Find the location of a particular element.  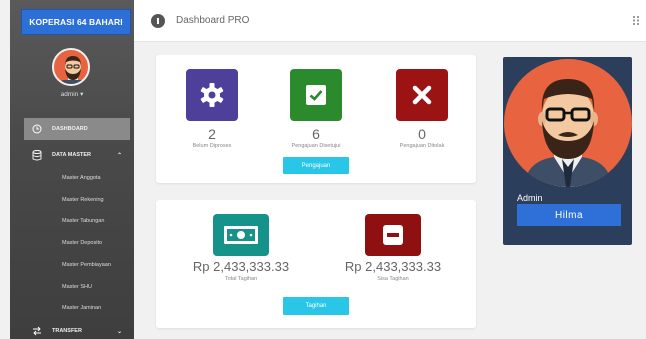

sidebar-subitem-rekening: Master Rekening is located at coordinates (83, 200).